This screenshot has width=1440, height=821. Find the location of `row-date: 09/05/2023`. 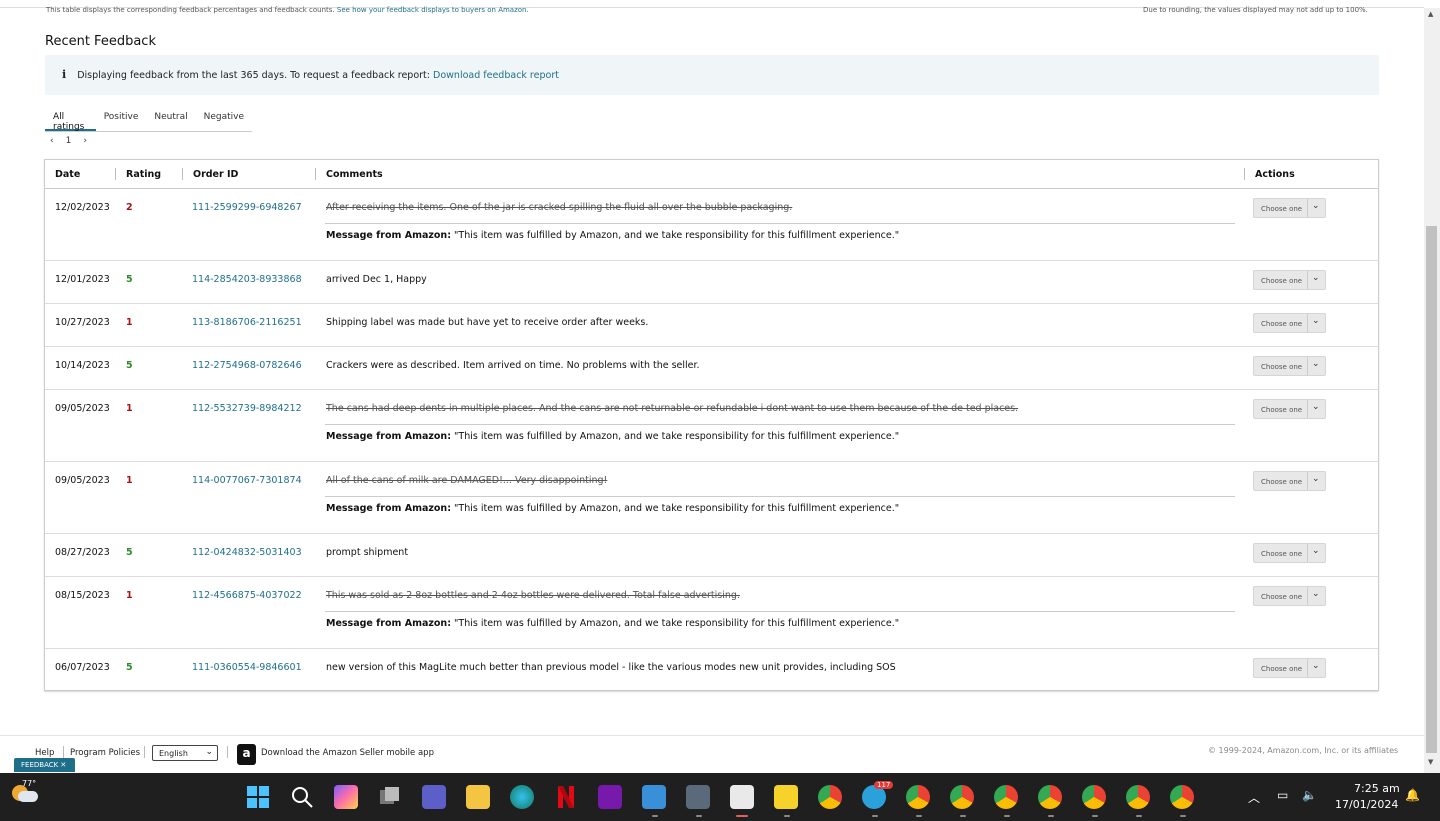

row-date: 09/05/2023 is located at coordinates (82, 408).